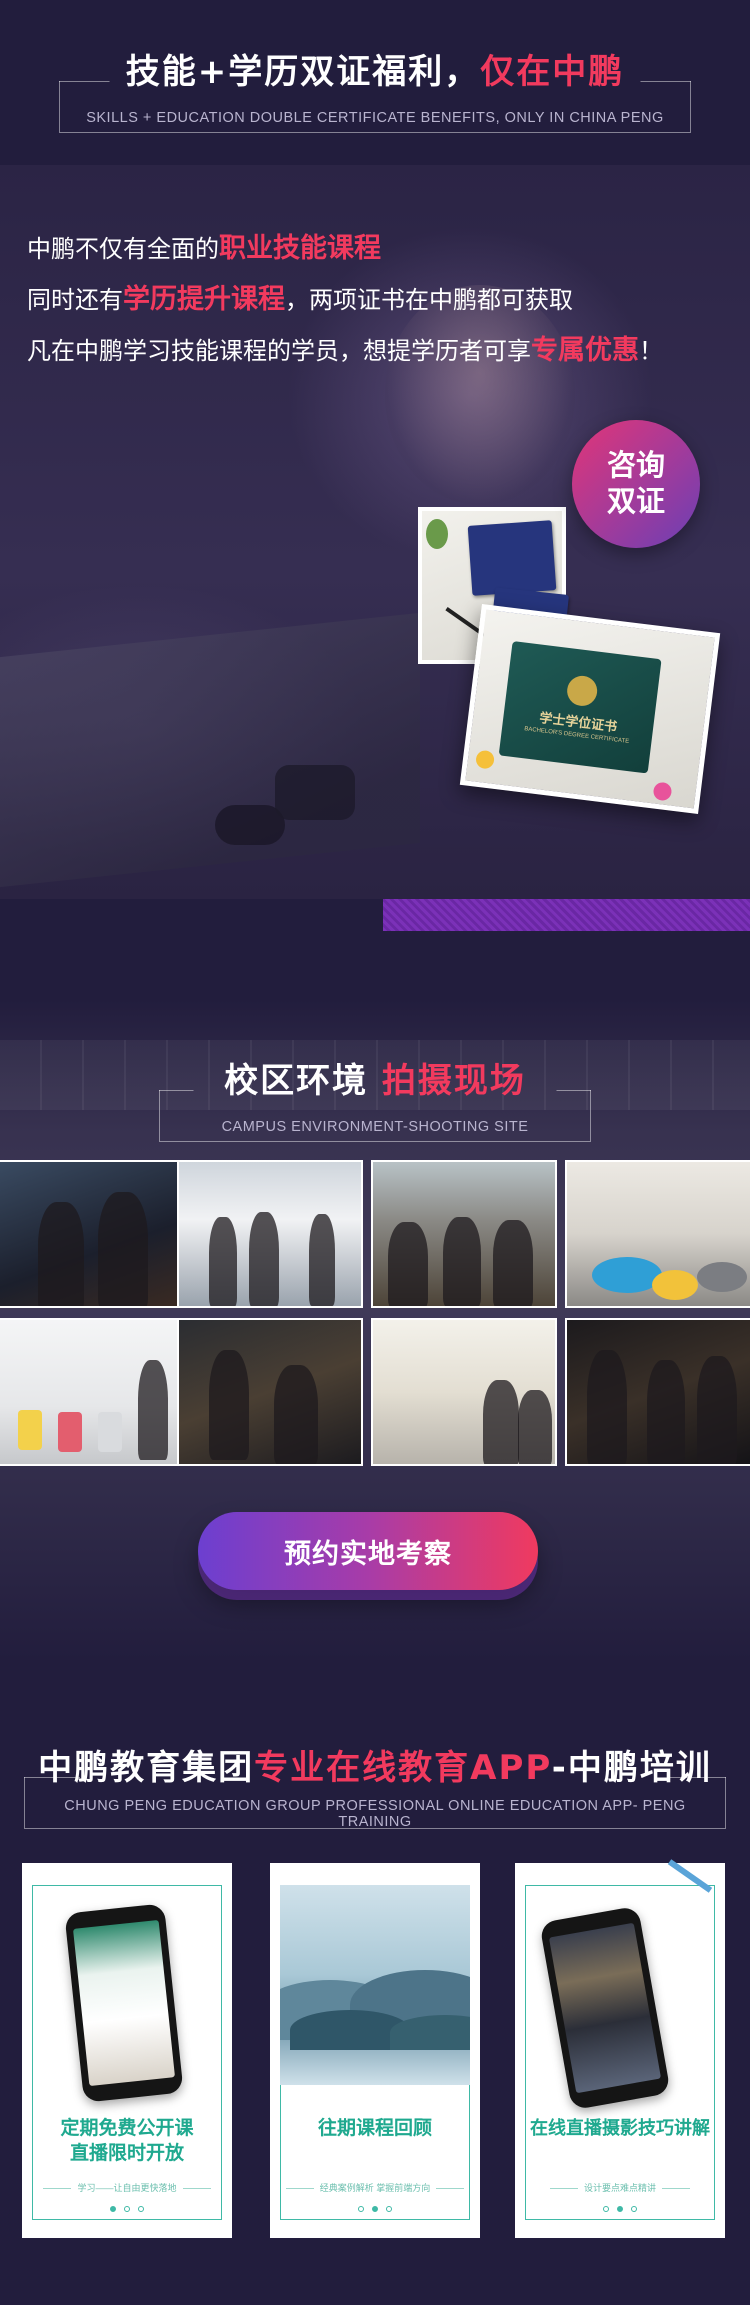 This screenshot has width=750, height=2305. I want to click on app-card-tagline: 经典案例解析 掌握前端方向, so click(375, 2187).